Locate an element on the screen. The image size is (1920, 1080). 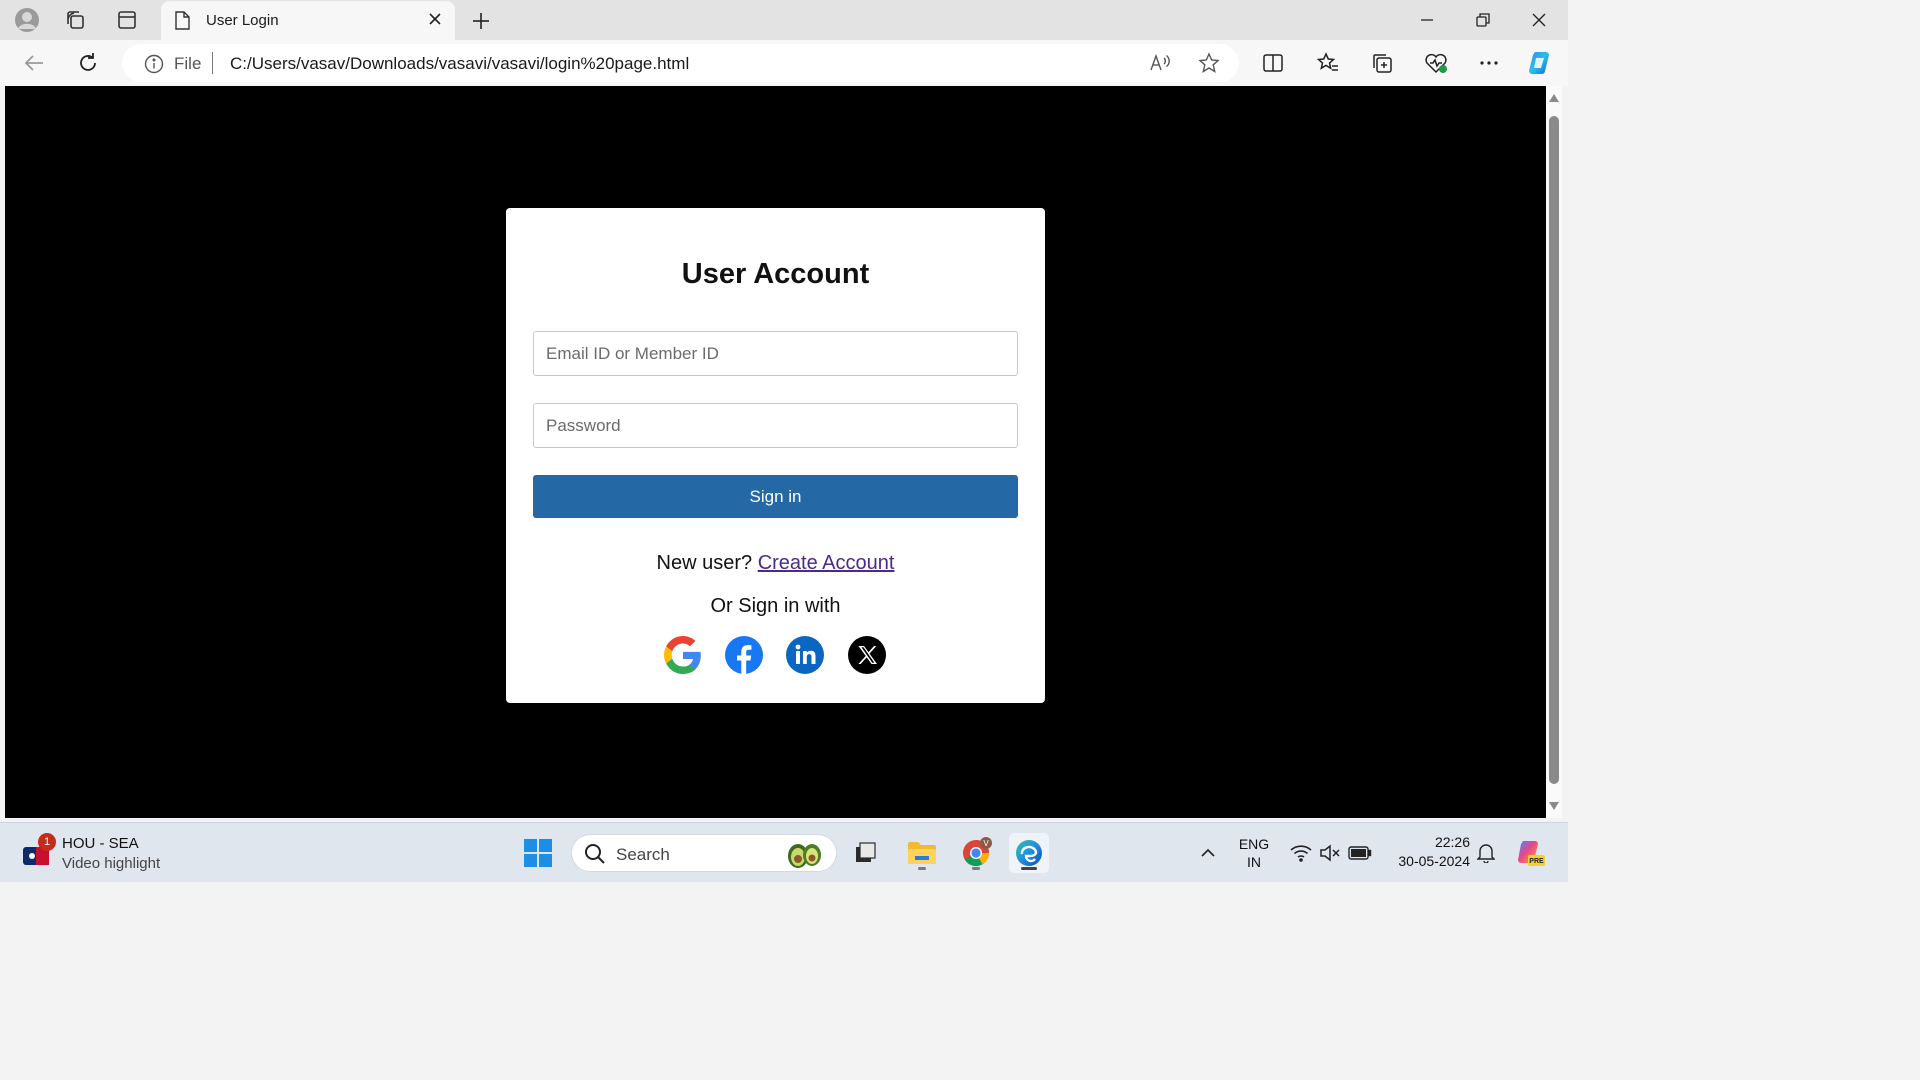
more-options-icon is located at coordinates (1489, 63).